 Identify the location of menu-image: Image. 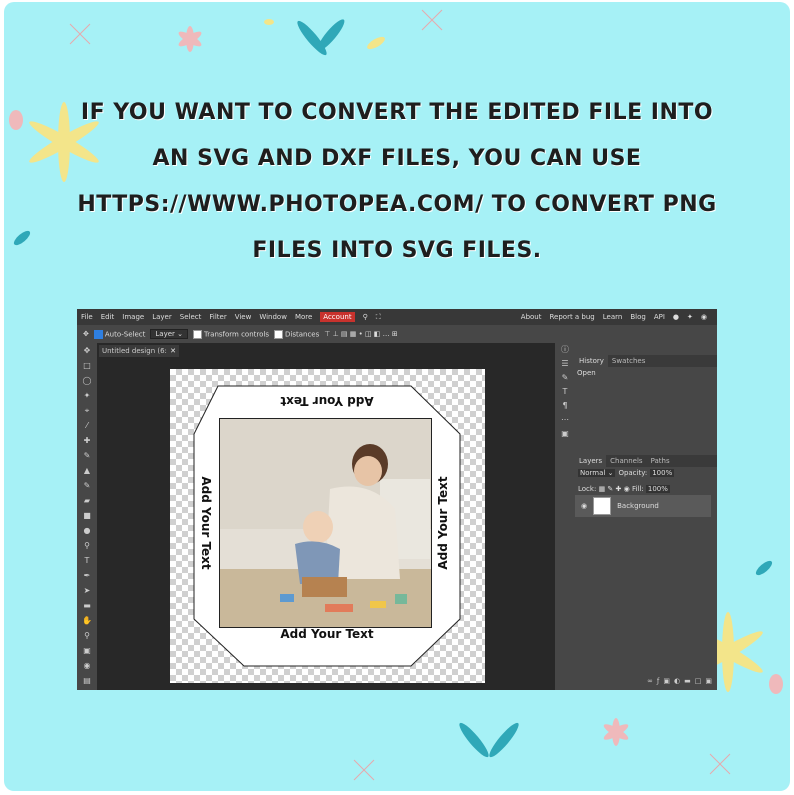
(133, 317).